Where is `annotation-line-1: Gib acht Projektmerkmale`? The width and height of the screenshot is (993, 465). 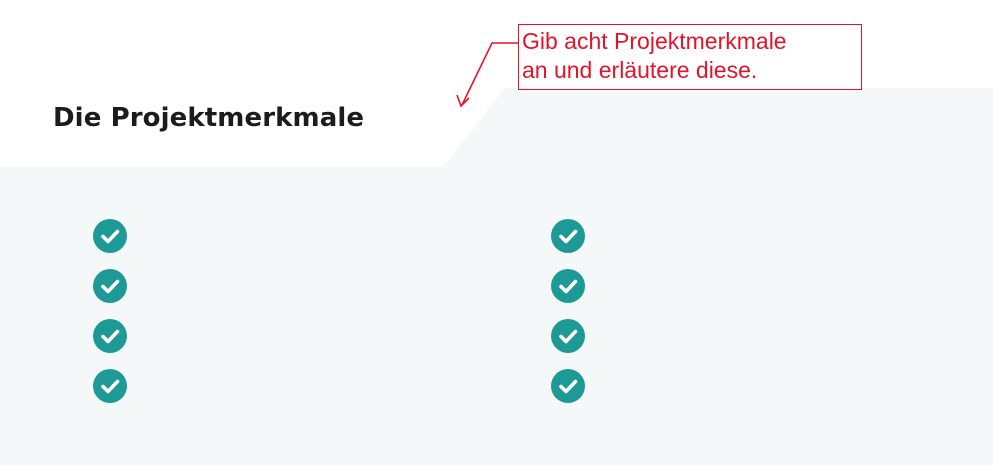
annotation-line-1: Gib acht Projektmerkmale is located at coordinates (654, 41).